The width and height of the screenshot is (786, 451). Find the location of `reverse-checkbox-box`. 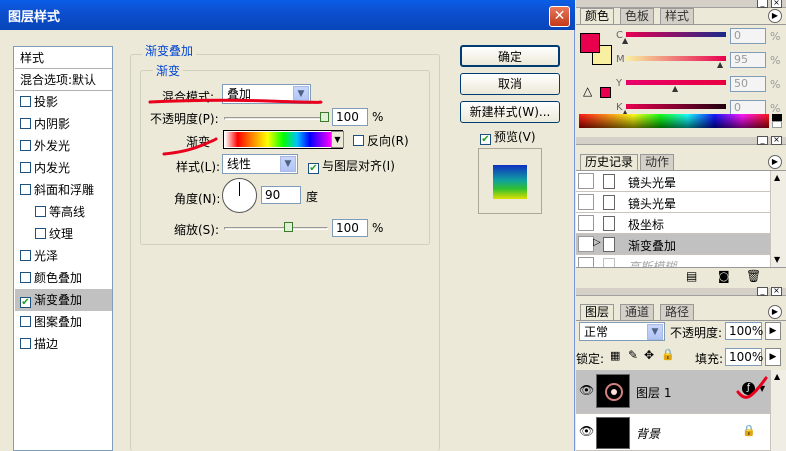

reverse-checkbox-box is located at coordinates (358, 140).